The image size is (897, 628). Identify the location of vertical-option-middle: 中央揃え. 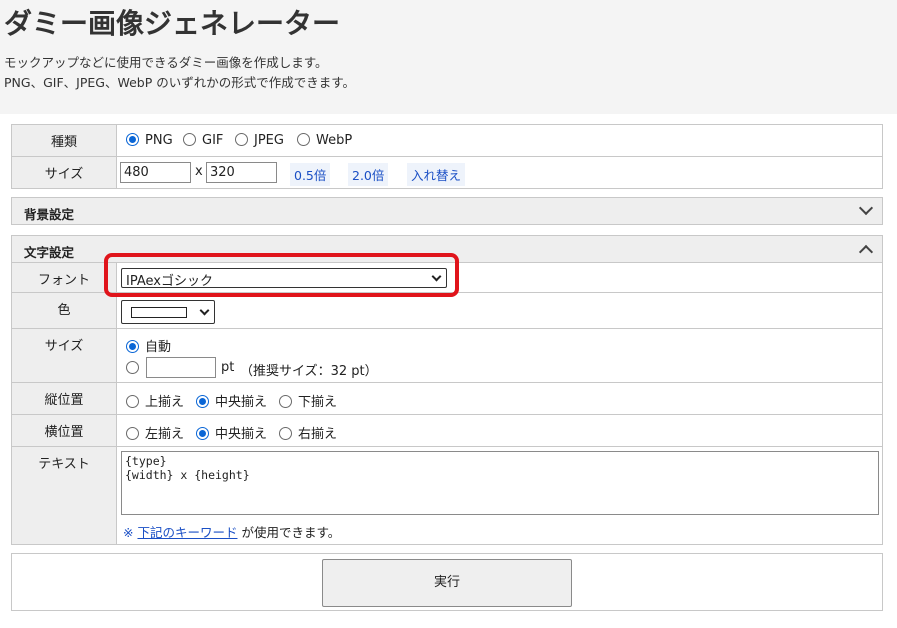
(231, 400).